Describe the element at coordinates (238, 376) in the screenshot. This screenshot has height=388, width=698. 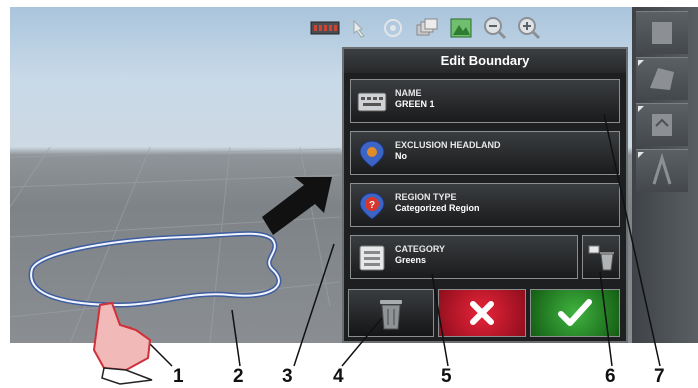
I see `callout-2: 2` at that location.